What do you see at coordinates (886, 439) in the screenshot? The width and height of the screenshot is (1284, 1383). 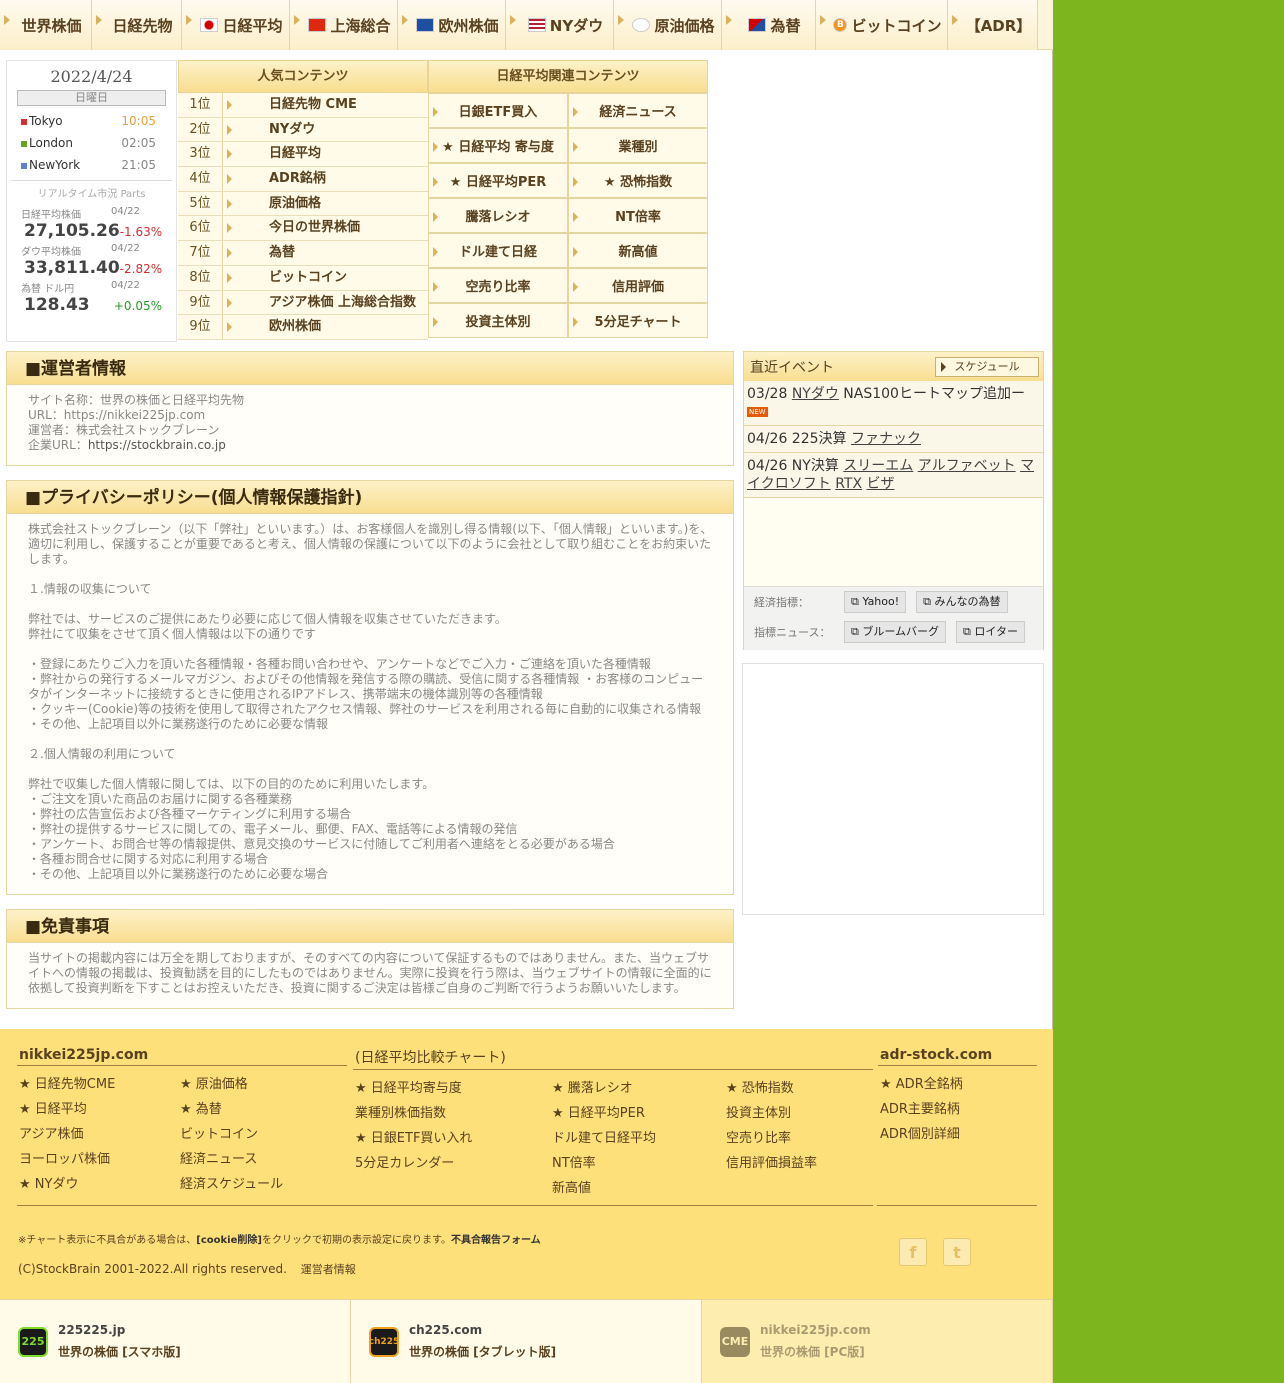 I see `event-link: ファナック` at bounding box center [886, 439].